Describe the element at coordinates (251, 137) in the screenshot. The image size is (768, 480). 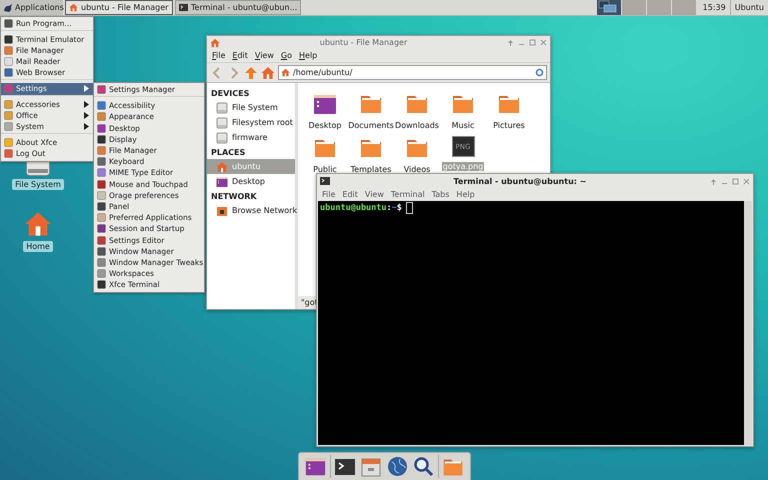
I see `sidebar-item: firmware` at that location.